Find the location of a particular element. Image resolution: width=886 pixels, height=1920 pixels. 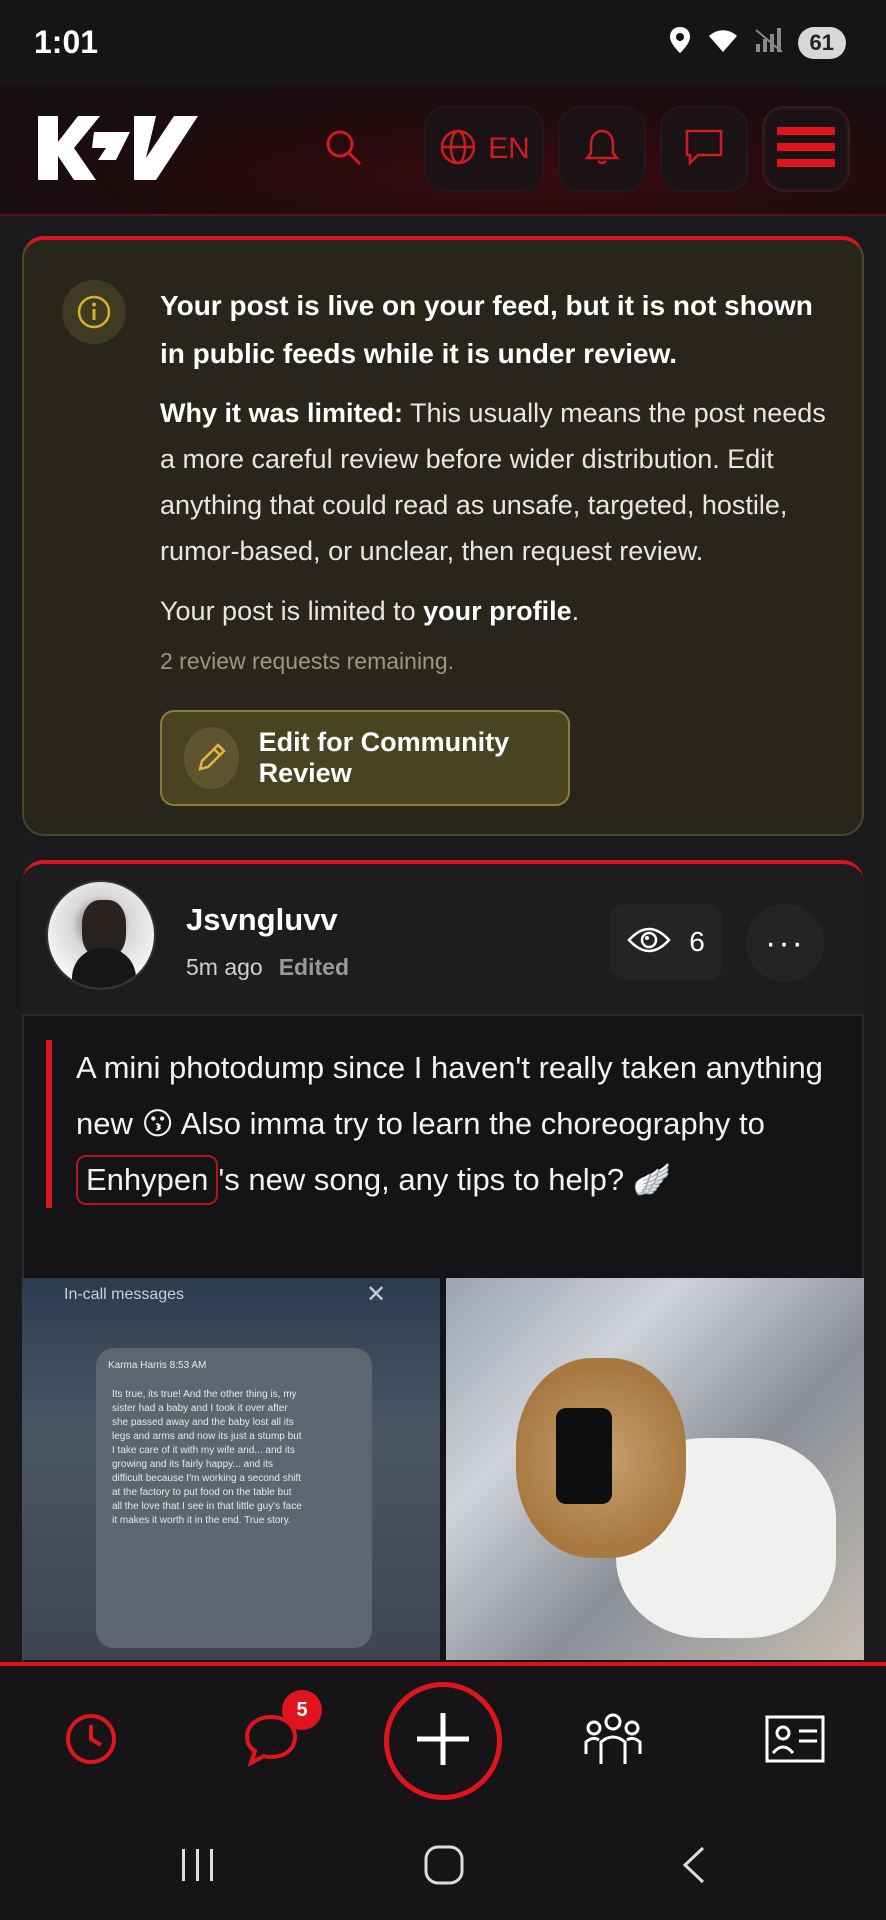

back-button is located at coordinates (694, 1867).